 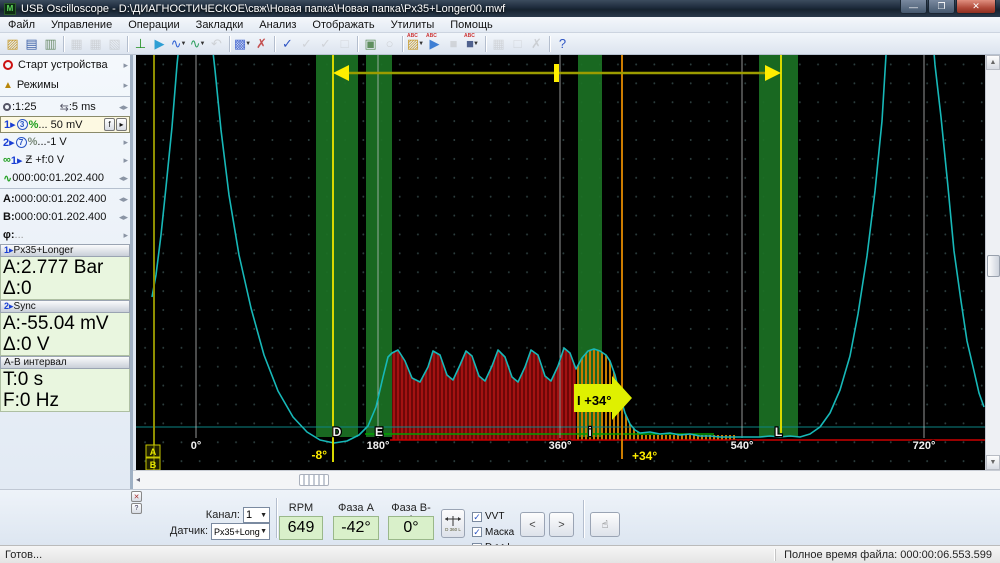 I want to click on signal-view-icon: ∿ ▼, so click(x=197, y=43).